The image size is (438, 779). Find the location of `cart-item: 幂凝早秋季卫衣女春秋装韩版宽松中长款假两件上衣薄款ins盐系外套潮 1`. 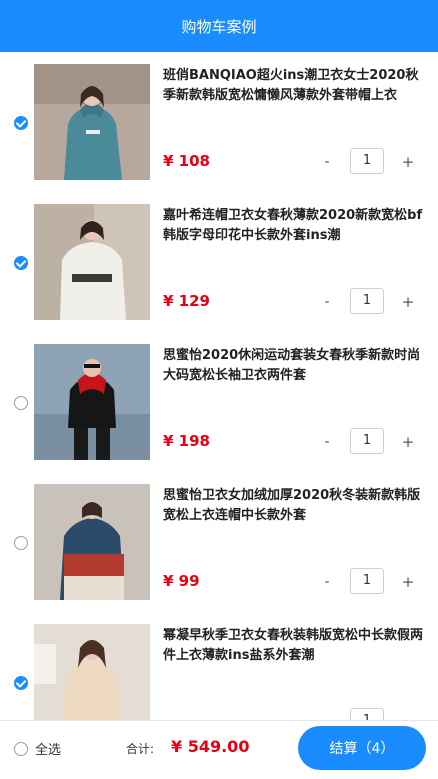

cart-item: 幂凝早秋季卫衣女春秋装韩版宽松中长款假两件上衣薄款ins盐系外套潮 1 is located at coordinates (219, 666).